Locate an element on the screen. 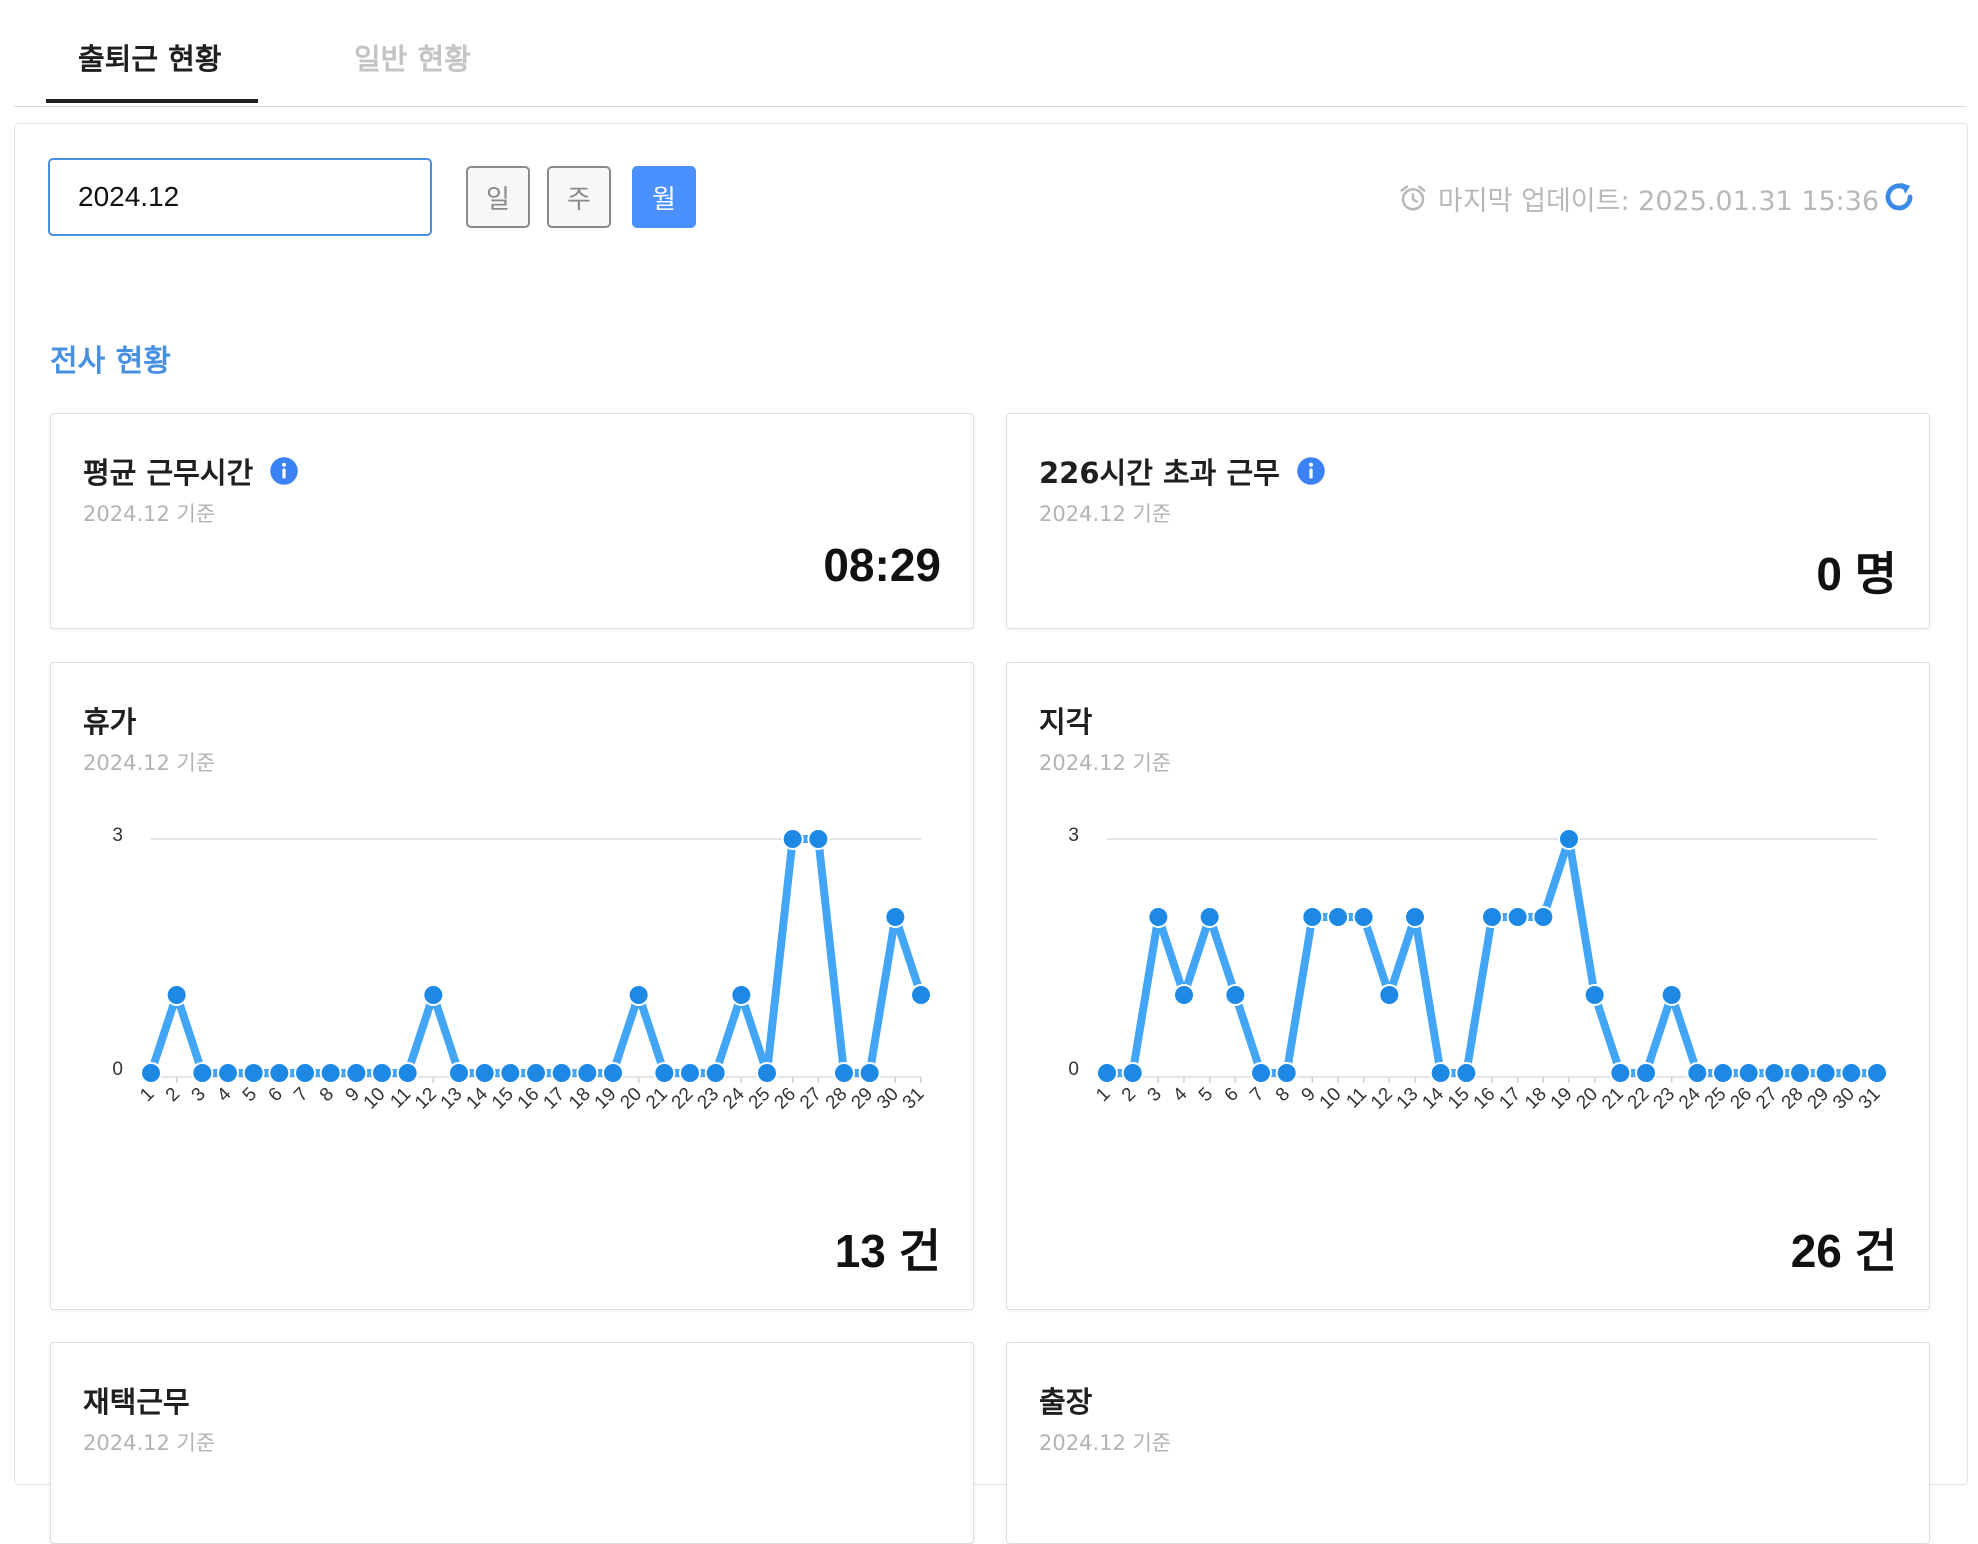 The height and width of the screenshot is (1544, 1978). period-month-button: 월 is located at coordinates (664, 197).